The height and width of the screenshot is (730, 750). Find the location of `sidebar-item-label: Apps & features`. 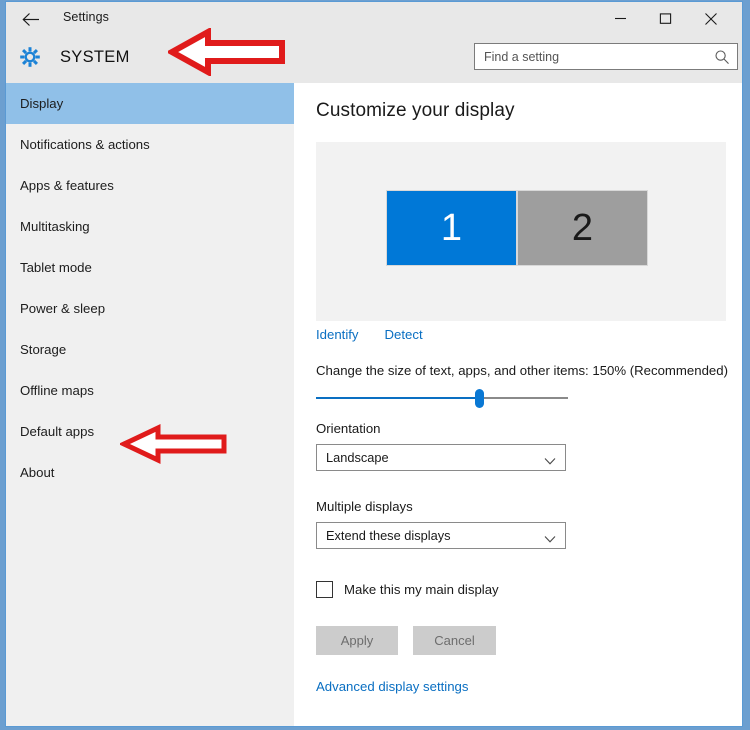

sidebar-item-label: Apps & features is located at coordinates (67, 185).